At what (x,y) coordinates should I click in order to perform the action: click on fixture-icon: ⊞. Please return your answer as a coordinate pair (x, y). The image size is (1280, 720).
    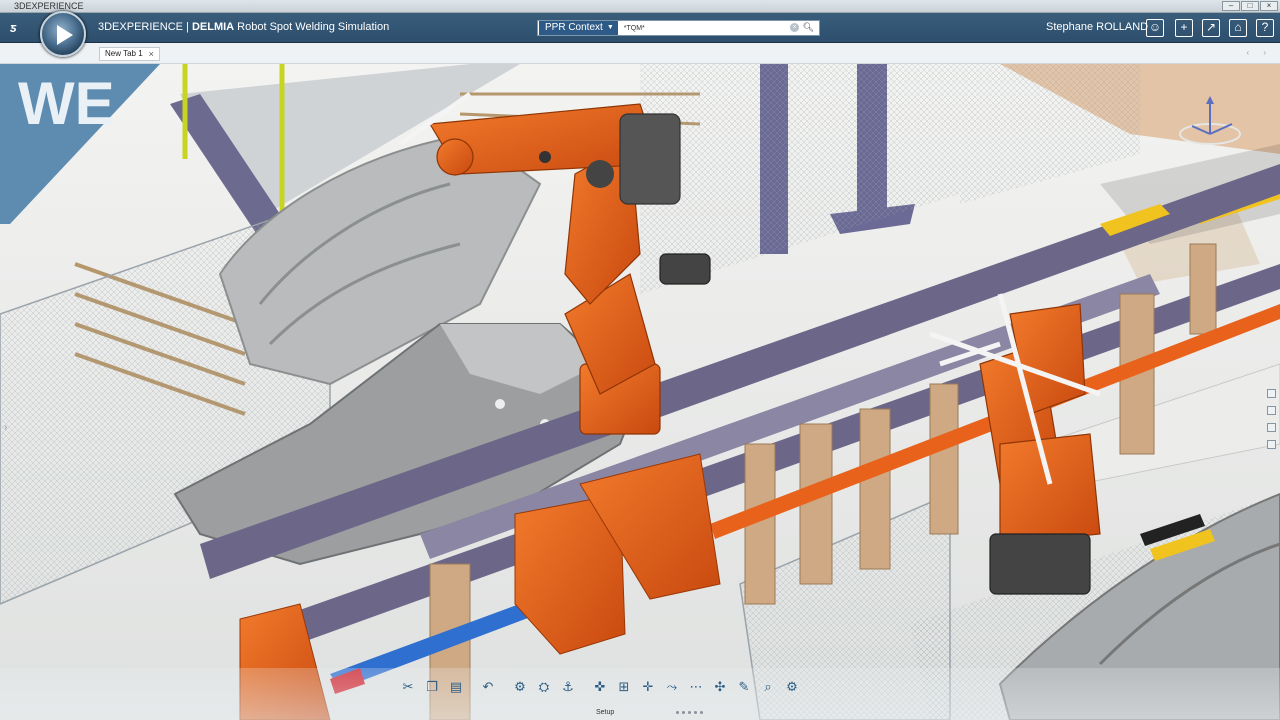
    Looking at the image, I should click on (624, 687).